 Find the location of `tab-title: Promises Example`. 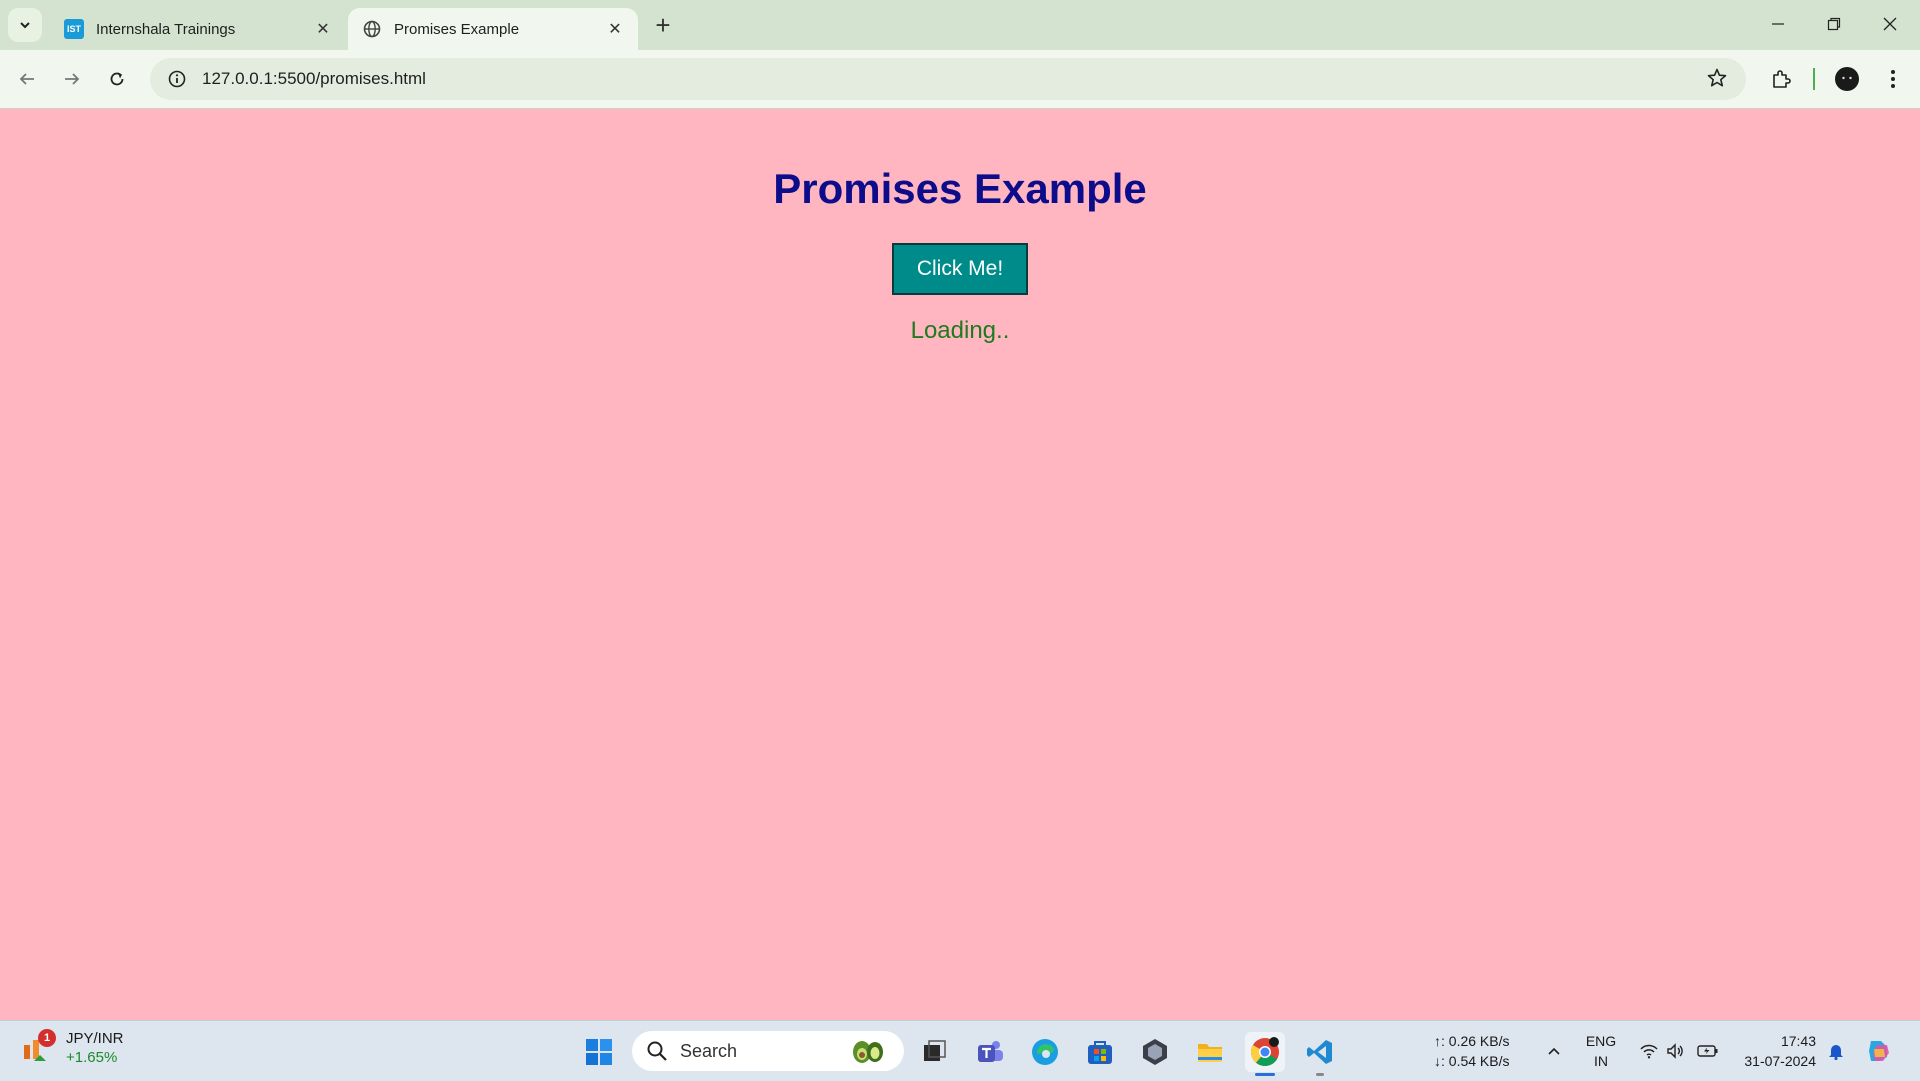

tab-title: Promises Example is located at coordinates (457, 29).